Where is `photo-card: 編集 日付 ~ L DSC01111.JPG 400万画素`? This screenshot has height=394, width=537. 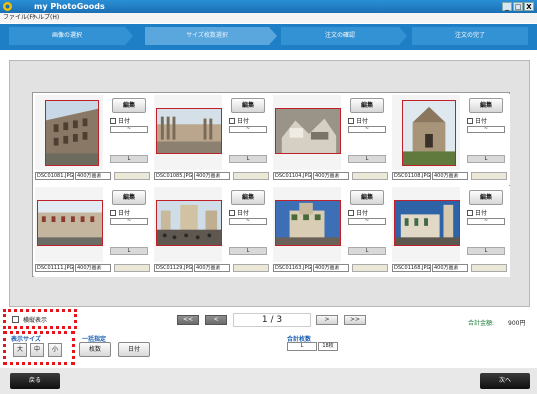 photo-card: 編集 日付 ~ L DSC01111.JPG 400万画素 is located at coordinates (93, 231).